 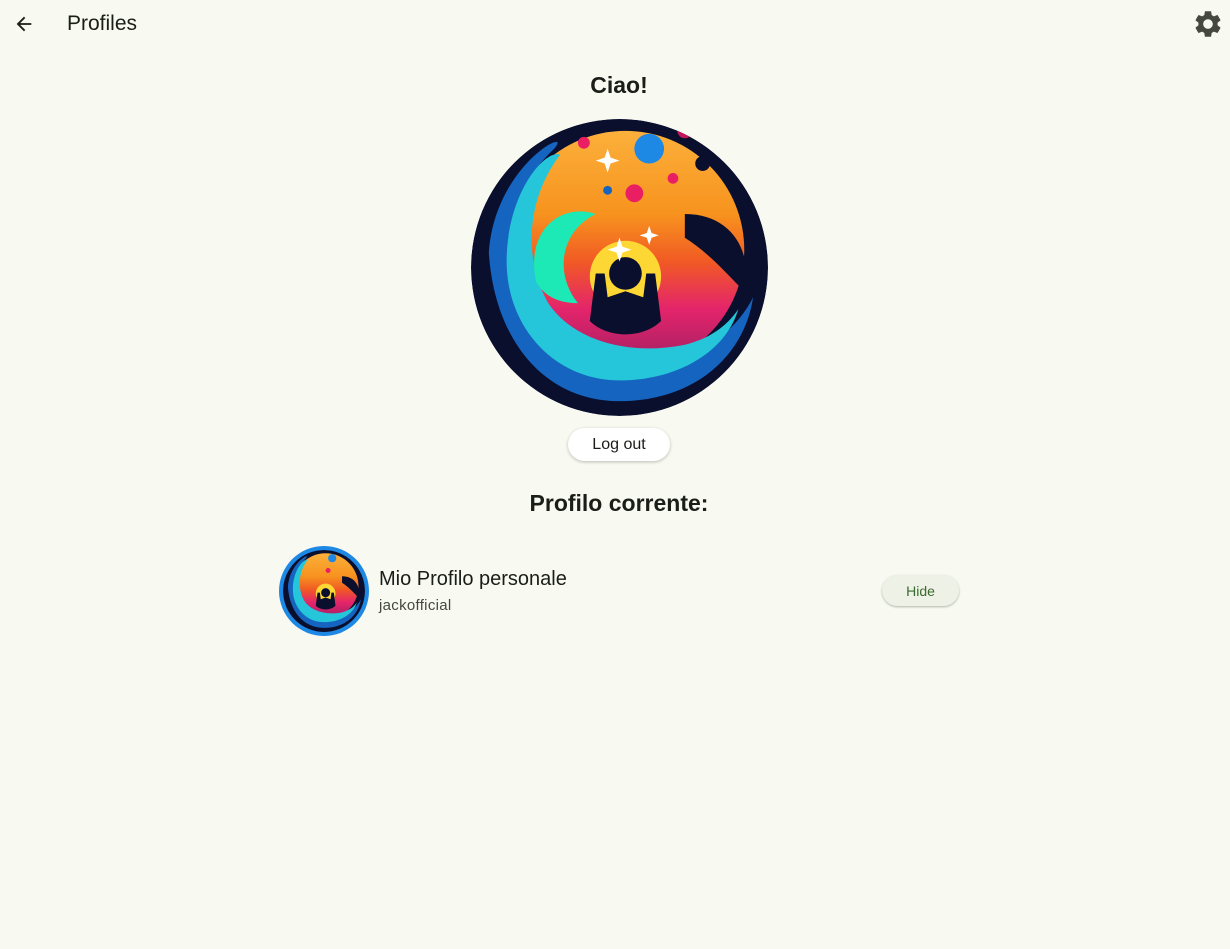 I want to click on app-bar: Profiles, so click(x=615, y=24).